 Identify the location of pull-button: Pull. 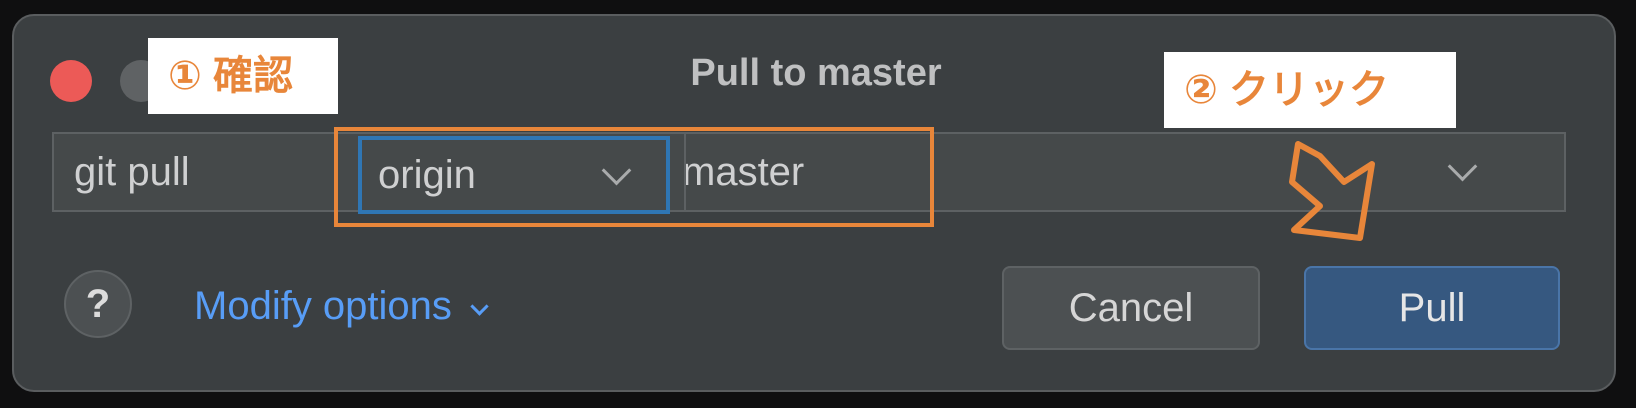
(1432, 308).